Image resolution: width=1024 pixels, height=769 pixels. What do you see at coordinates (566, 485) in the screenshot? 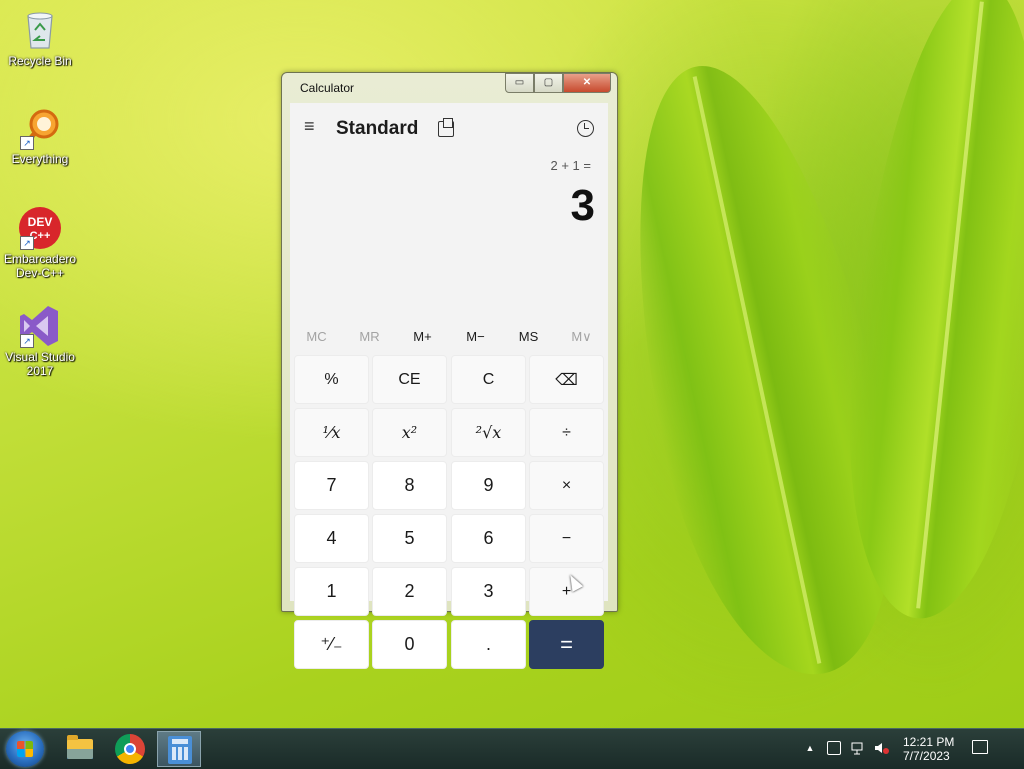
I see `multiply-button: ×` at bounding box center [566, 485].